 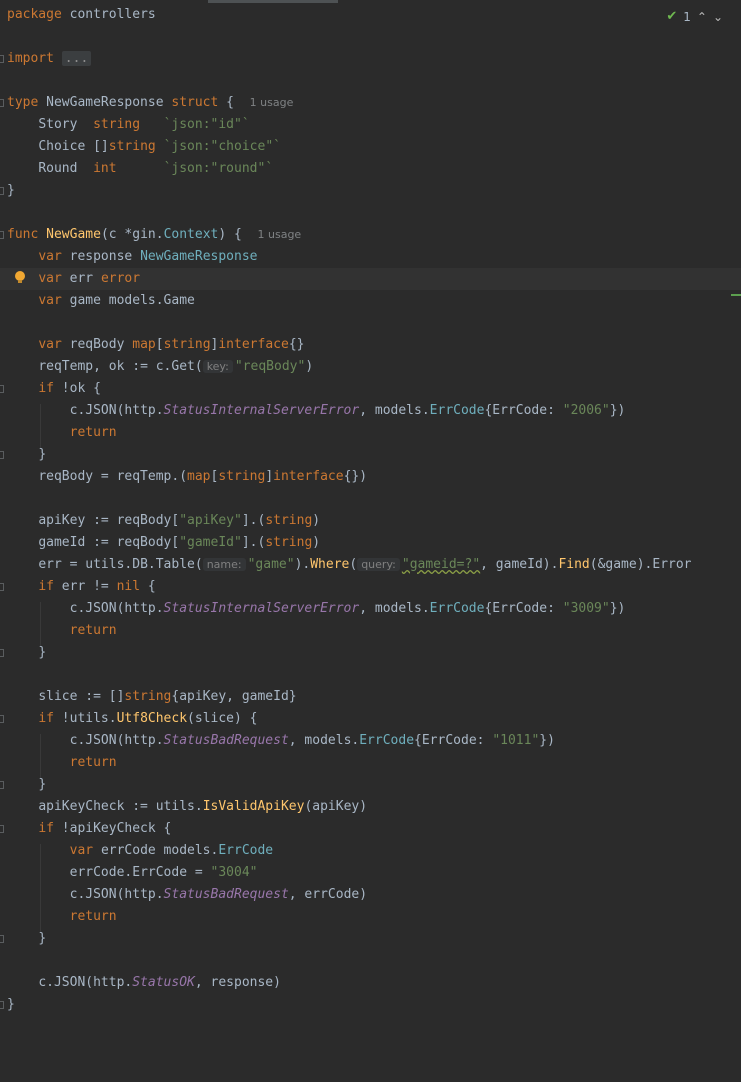 I want to click on code-line: package controllers, so click(x=370, y=15).